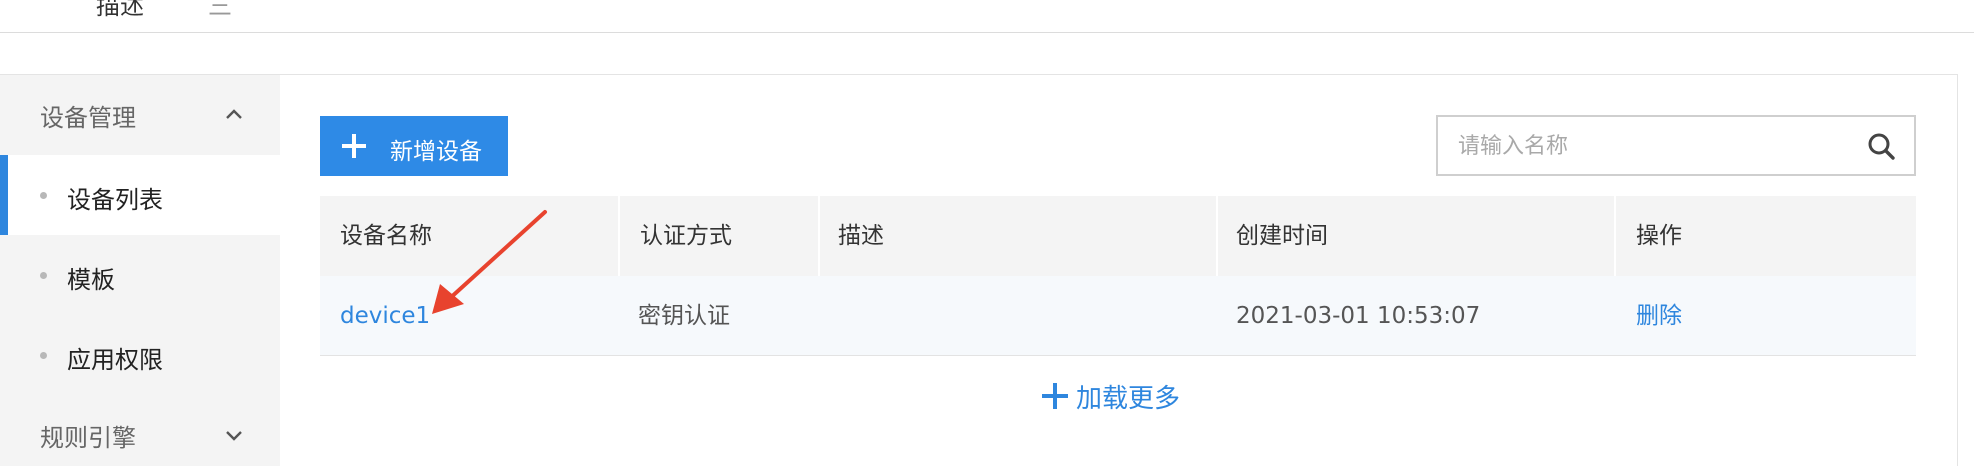 The width and height of the screenshot is (1974, 475). I want to click on search-box, so click(1676, 145).